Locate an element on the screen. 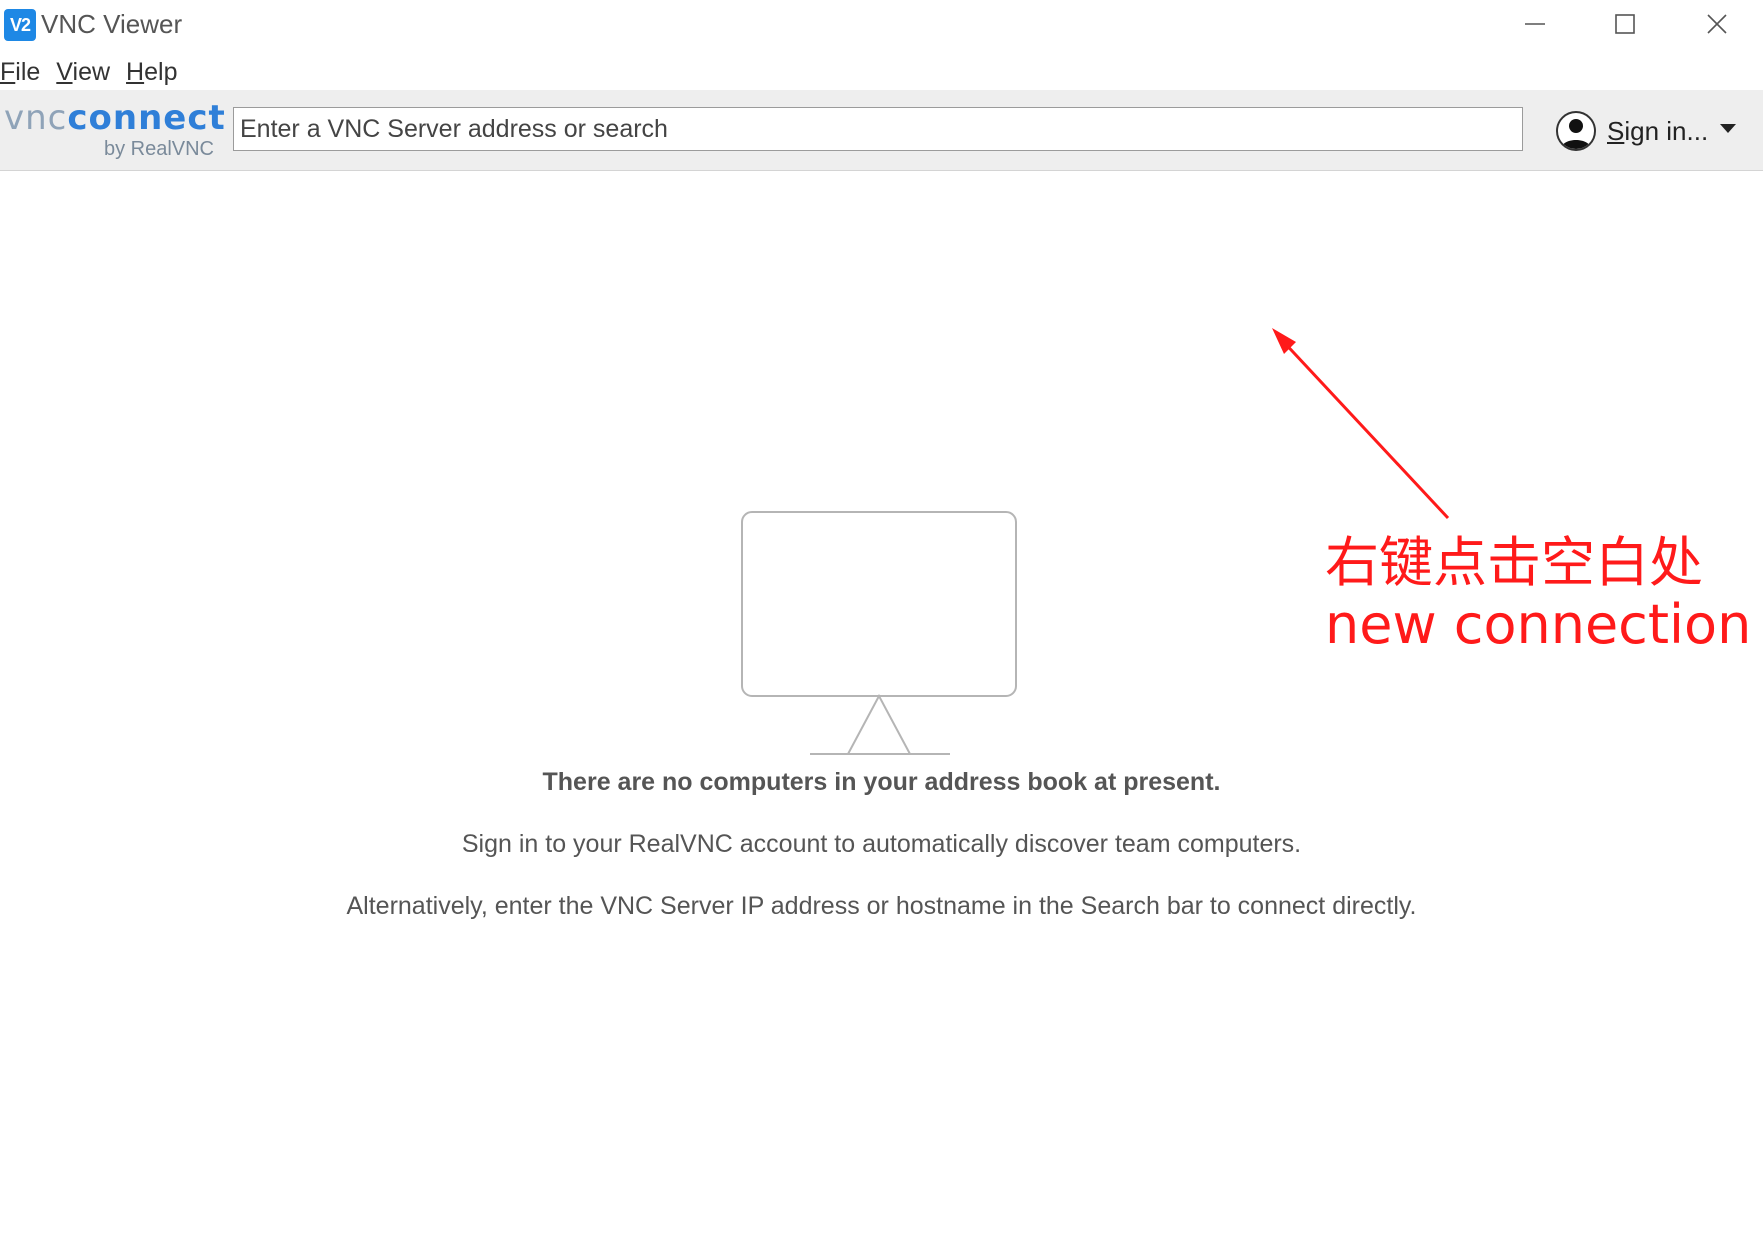 This screenshot has width=1763, height=1247. vnc-app-icon: V2 is located at coordinates (20, 25).